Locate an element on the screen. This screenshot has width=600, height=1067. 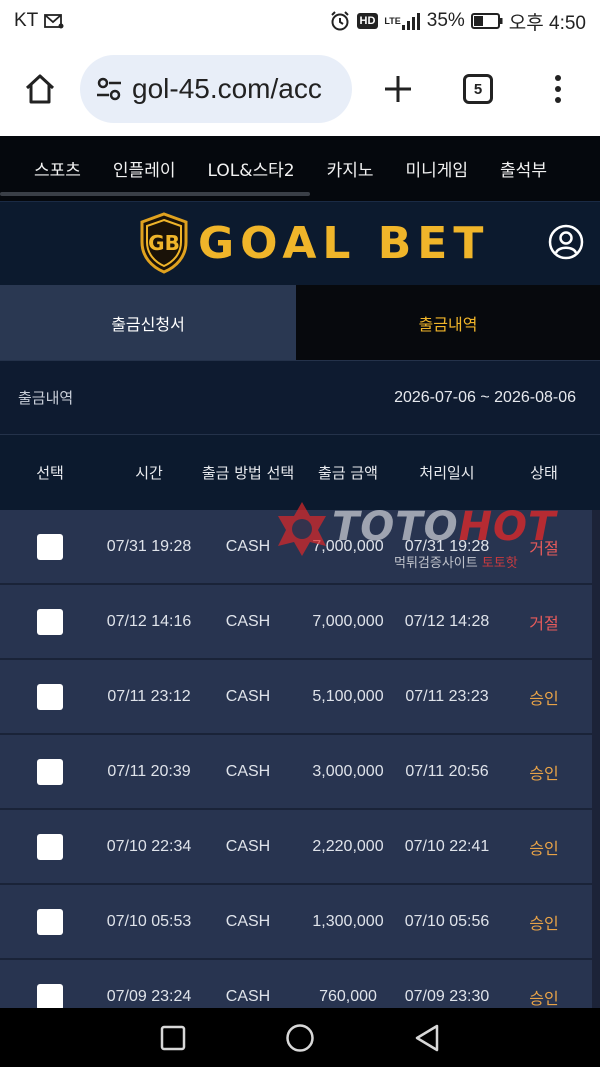
lte-label: LTE is located at coordinates (392, 20).